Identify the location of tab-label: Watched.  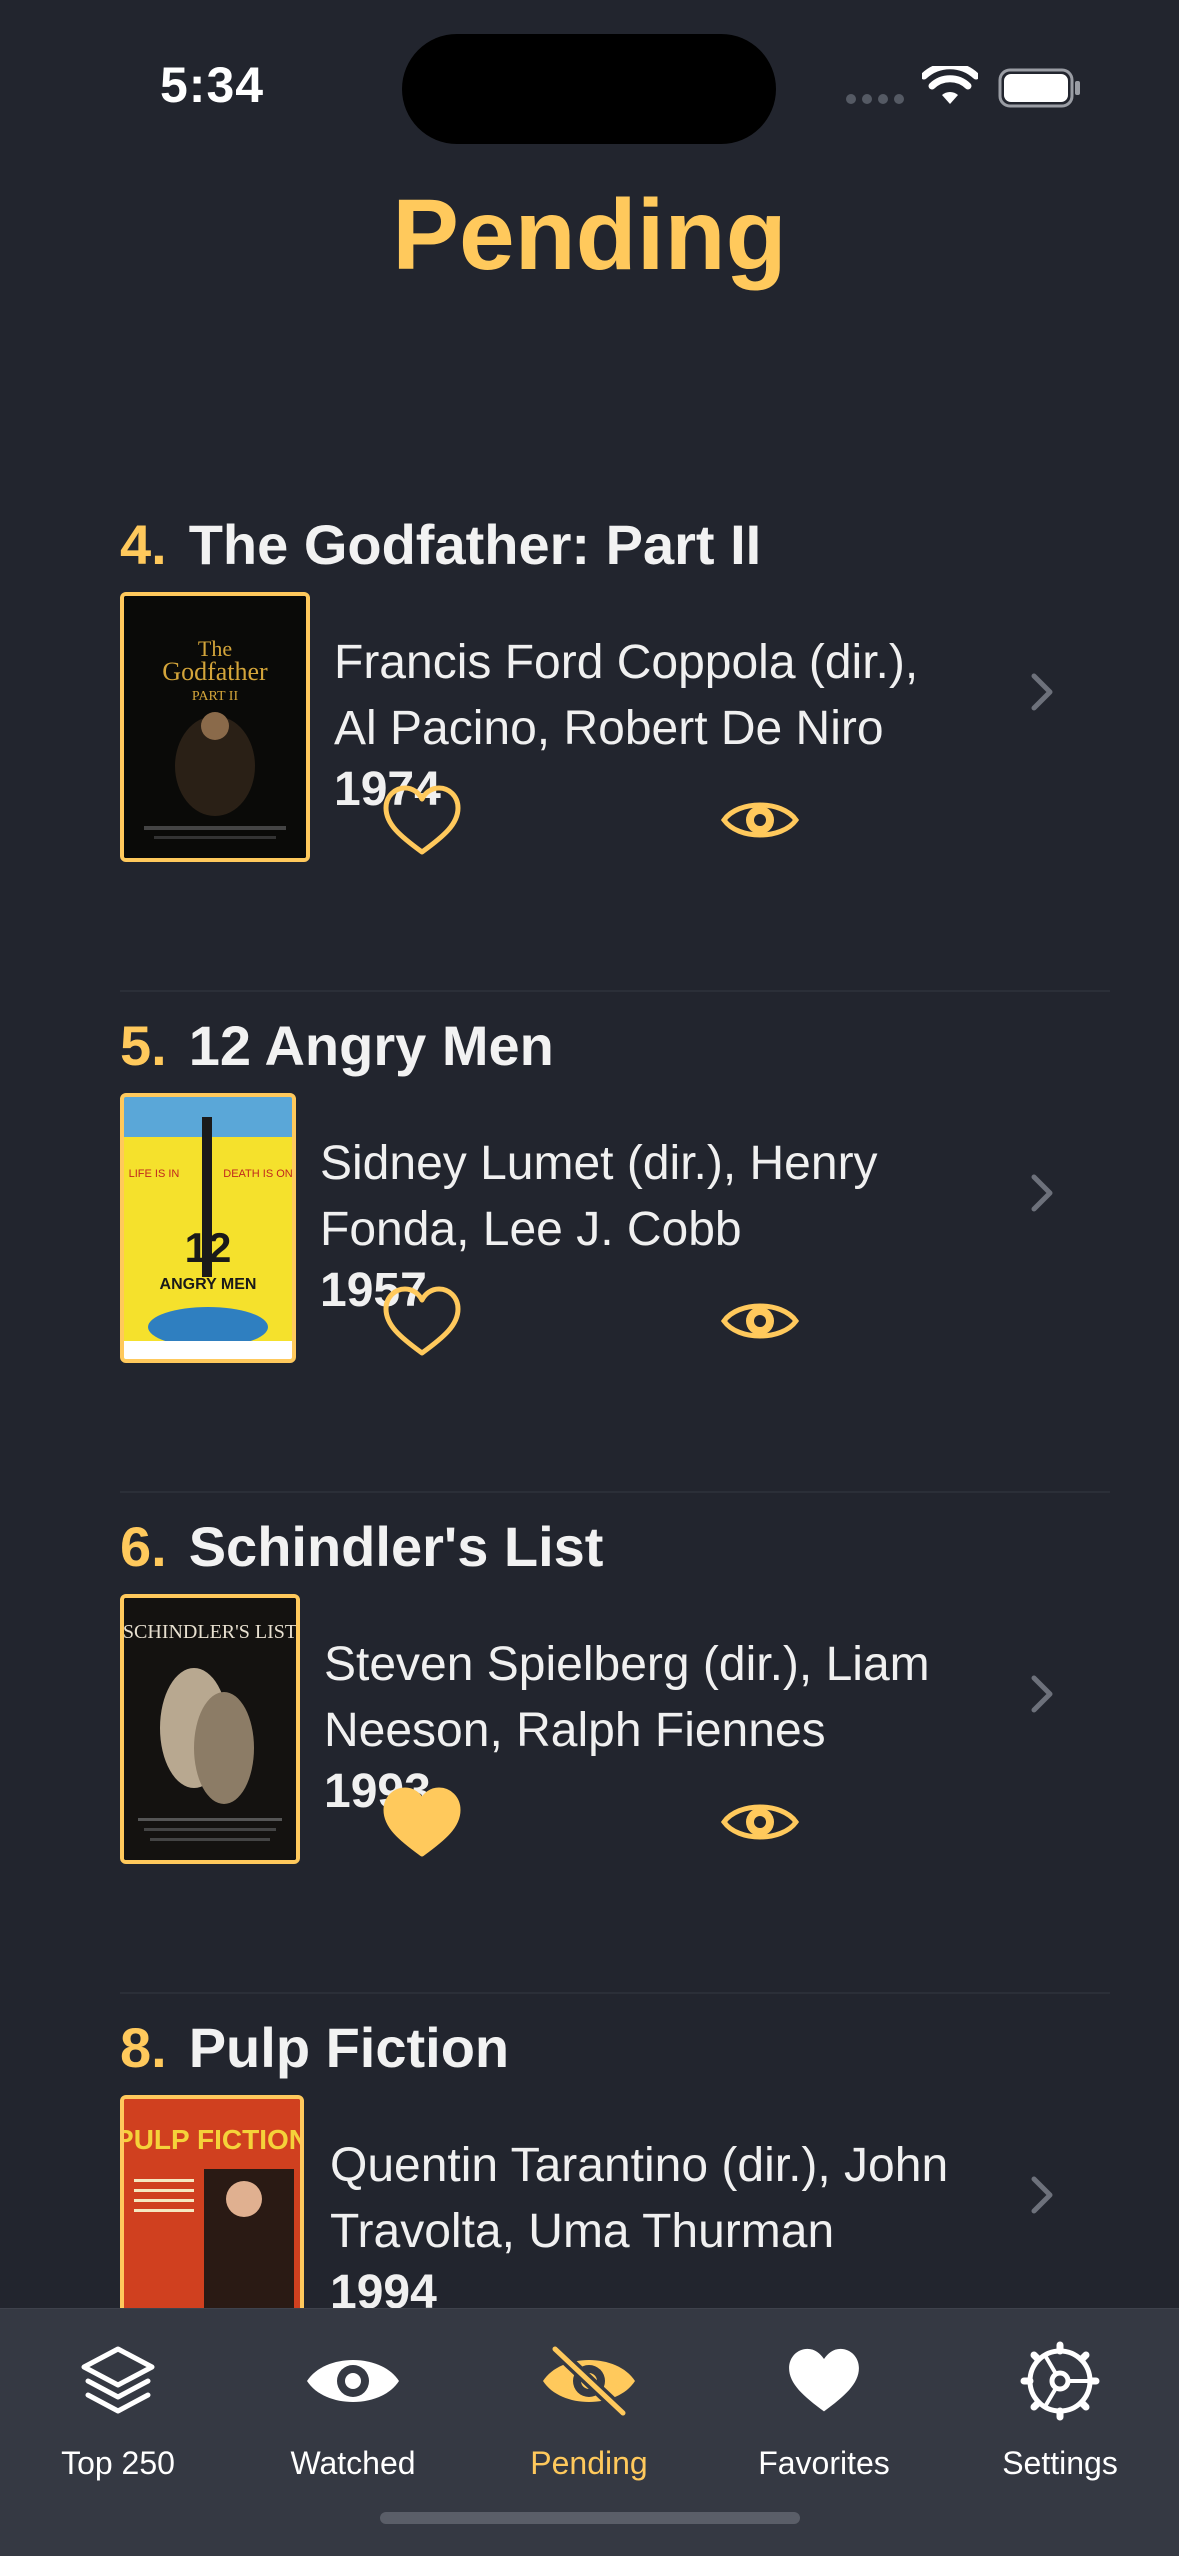
(353, 2463).